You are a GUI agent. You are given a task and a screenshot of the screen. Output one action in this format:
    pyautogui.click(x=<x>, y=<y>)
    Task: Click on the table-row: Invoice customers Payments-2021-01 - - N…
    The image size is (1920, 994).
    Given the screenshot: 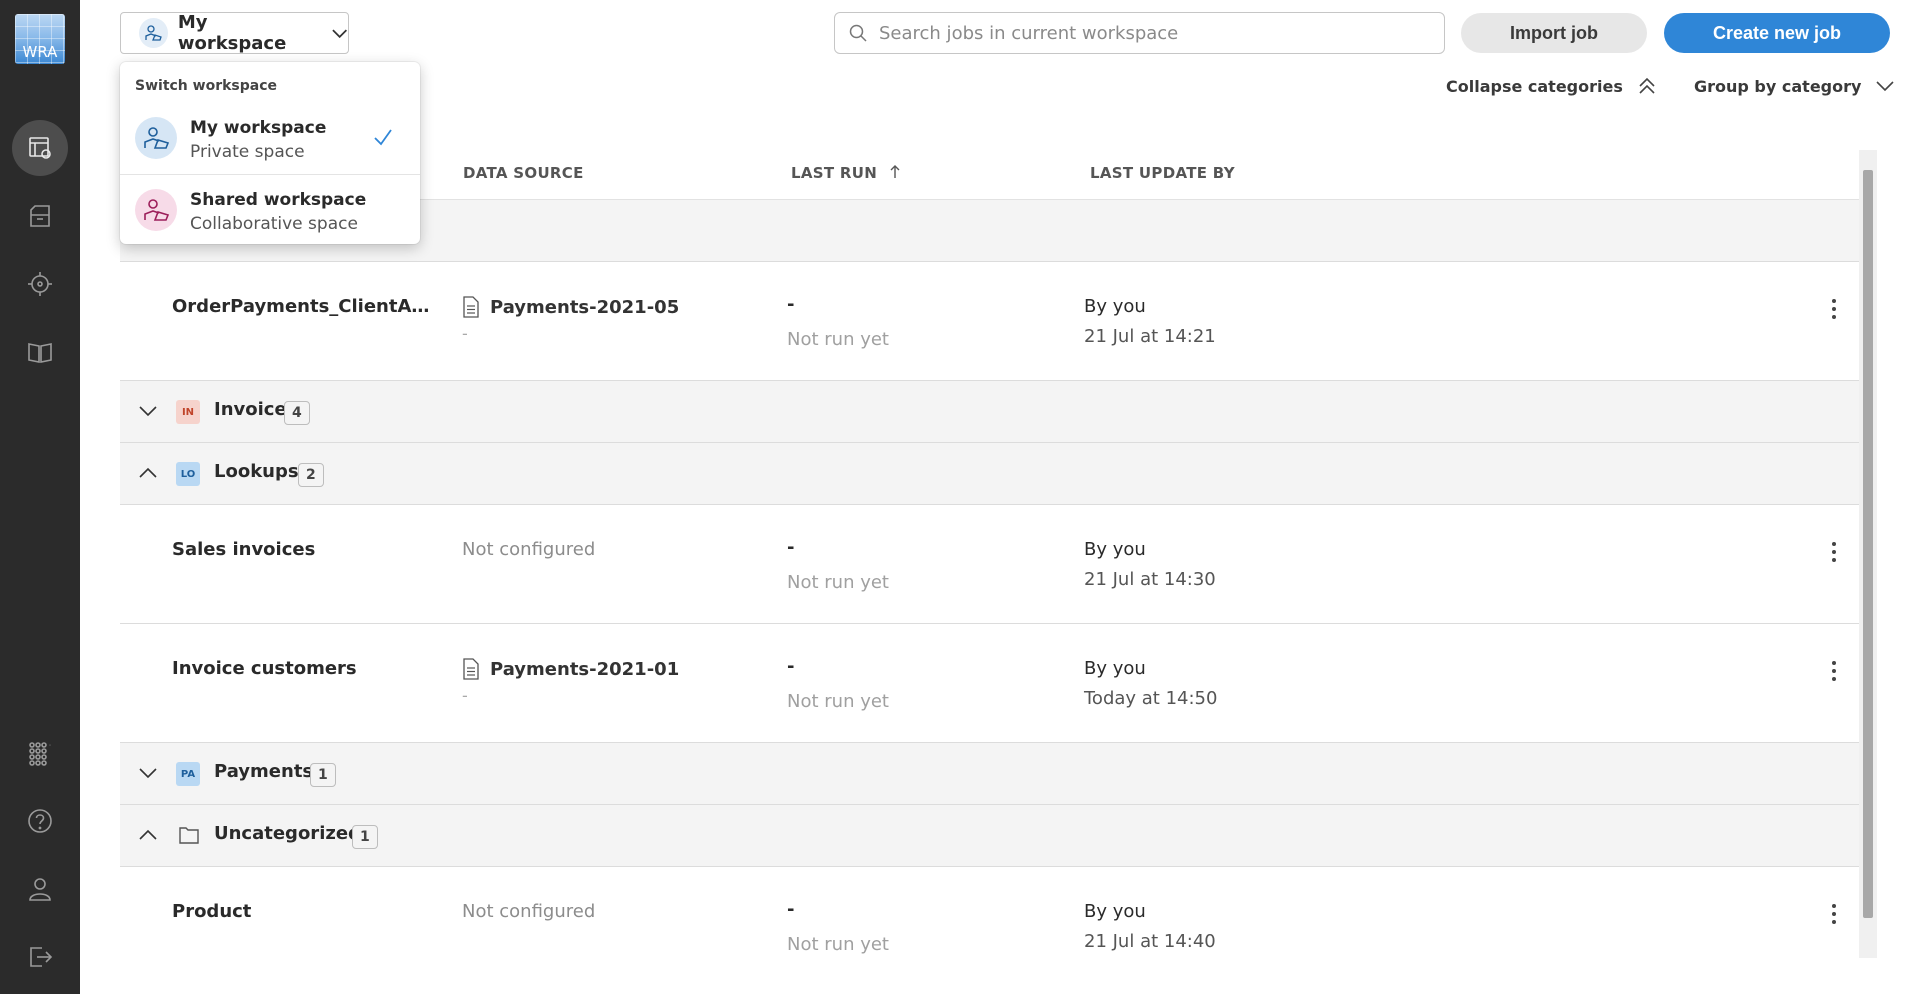 What is the action you would take?
    pyautogui.click(x=998, y=683)
    